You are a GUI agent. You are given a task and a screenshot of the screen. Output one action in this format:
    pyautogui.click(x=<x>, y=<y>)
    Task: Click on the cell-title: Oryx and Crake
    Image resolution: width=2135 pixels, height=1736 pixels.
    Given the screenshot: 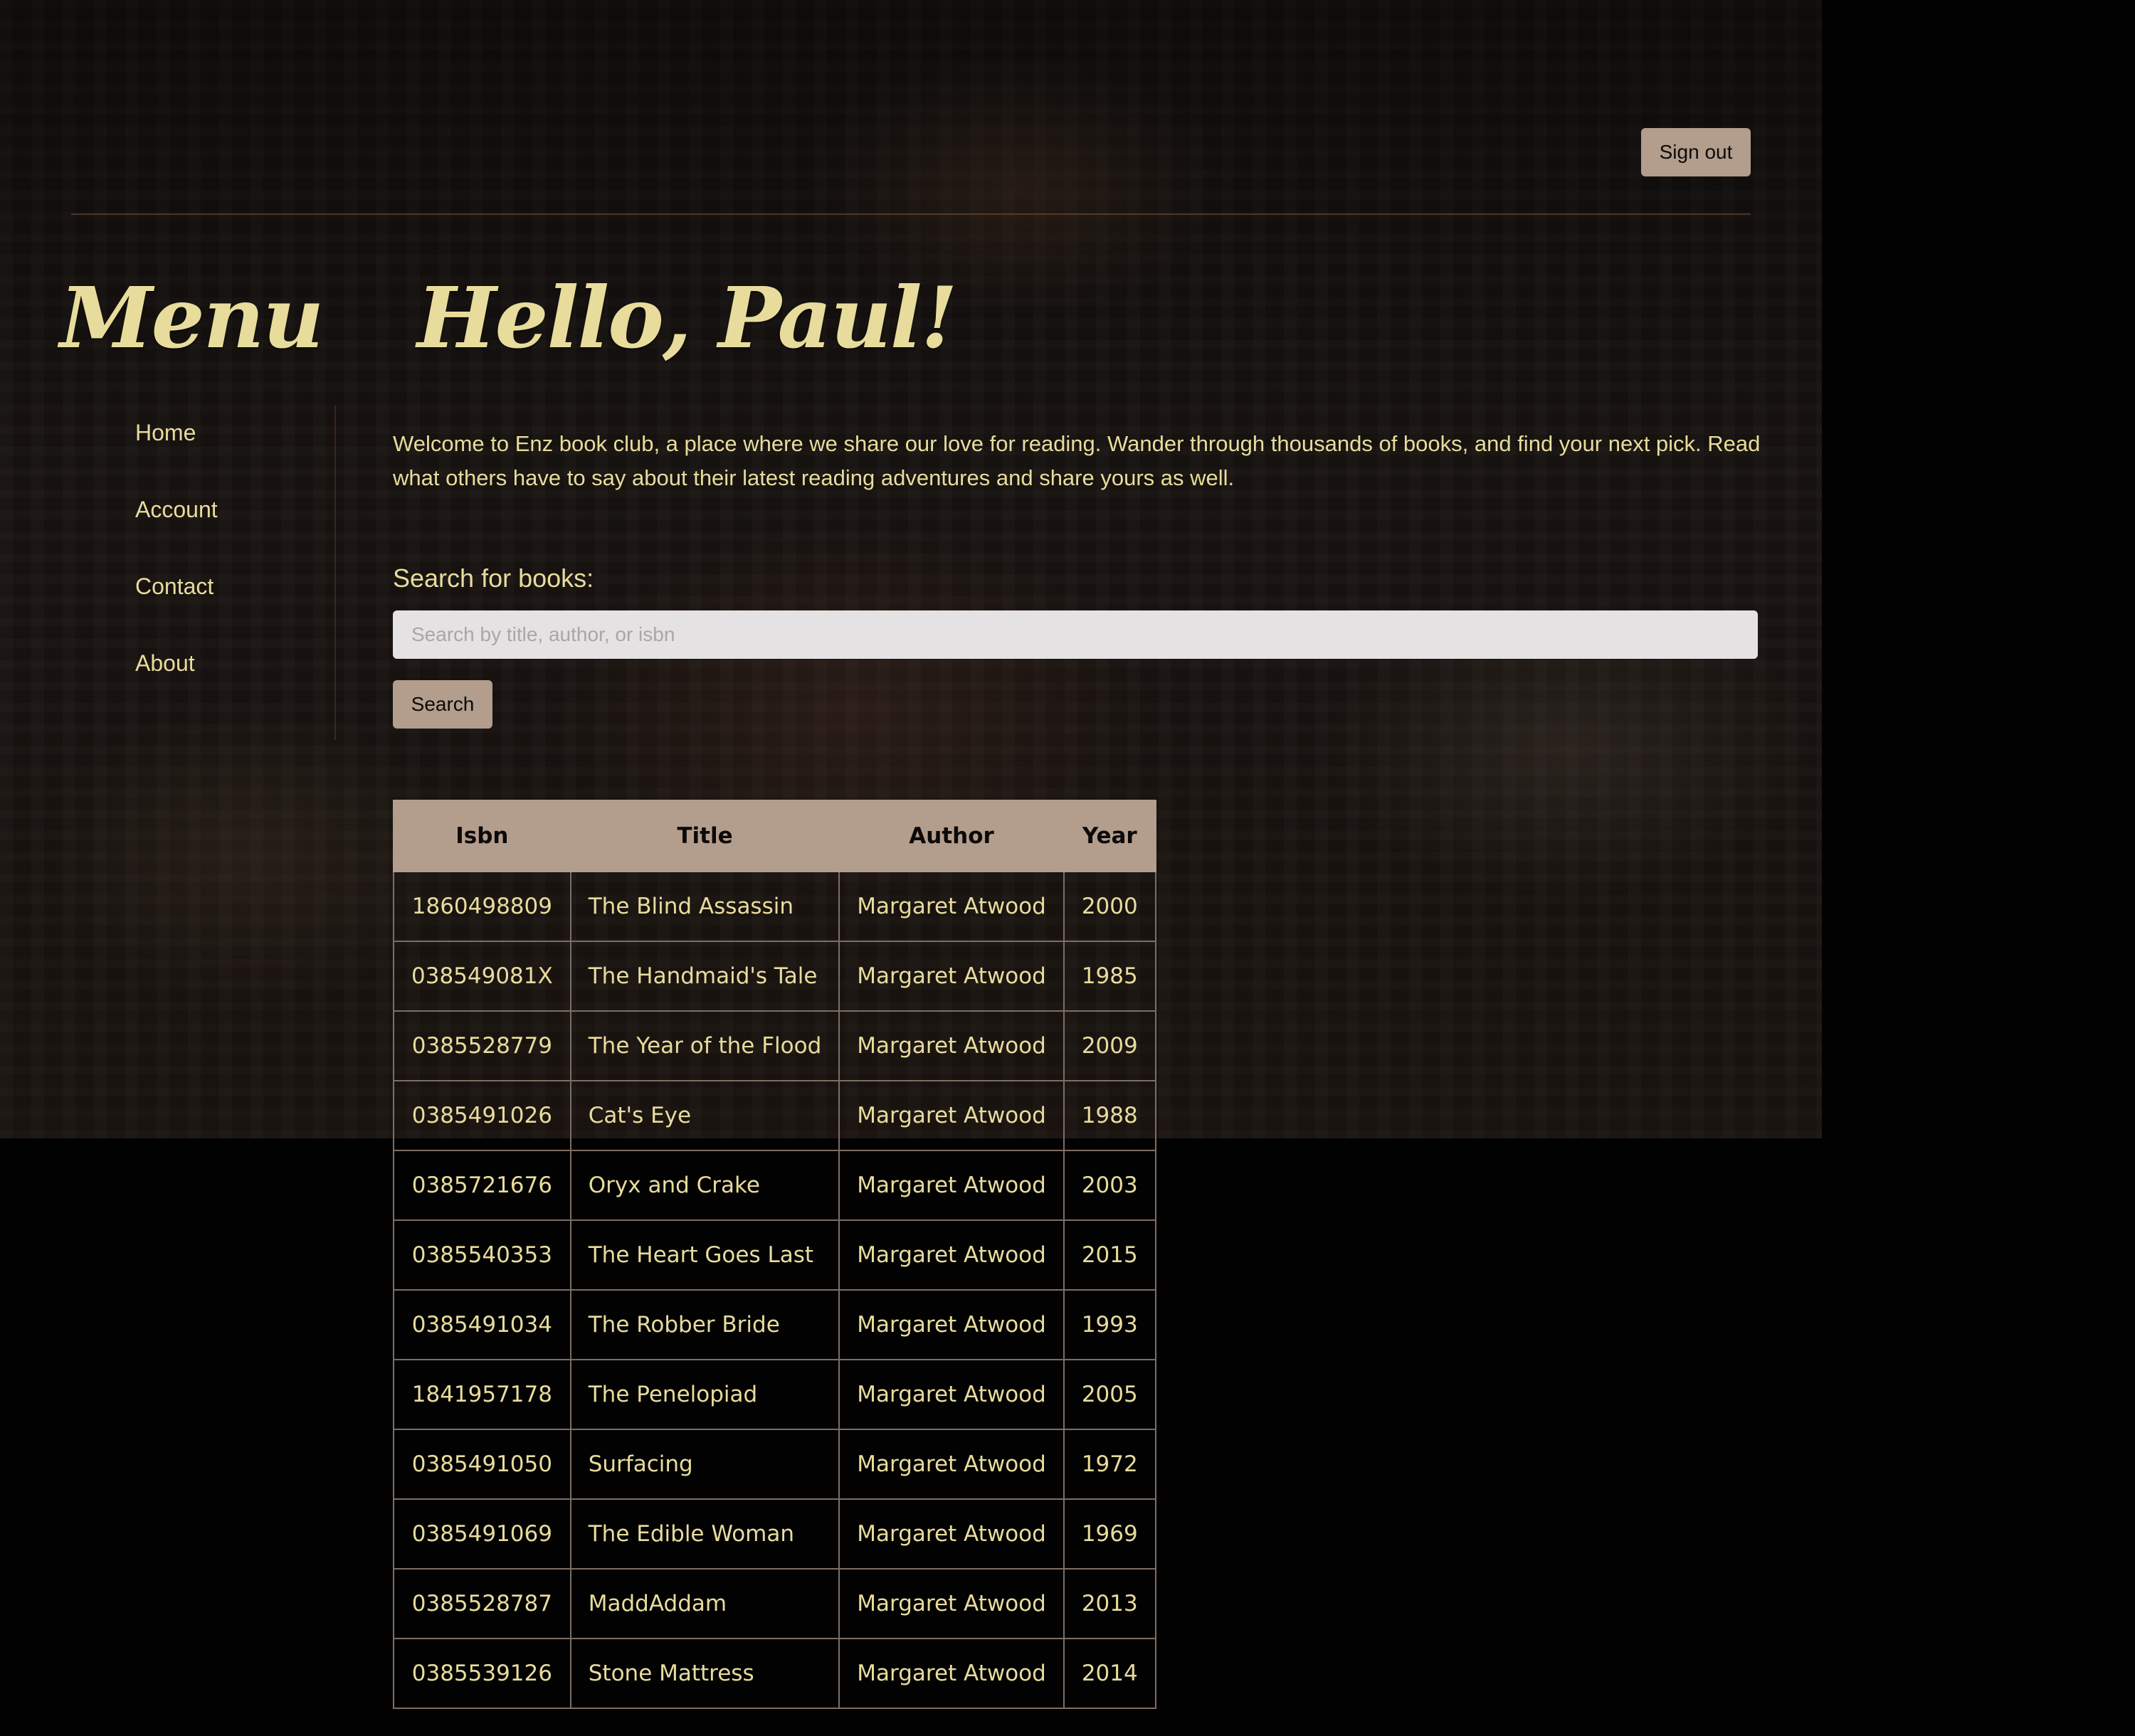 What is the action you would take?
    pyautogui.click(x=704, y=1186)
    